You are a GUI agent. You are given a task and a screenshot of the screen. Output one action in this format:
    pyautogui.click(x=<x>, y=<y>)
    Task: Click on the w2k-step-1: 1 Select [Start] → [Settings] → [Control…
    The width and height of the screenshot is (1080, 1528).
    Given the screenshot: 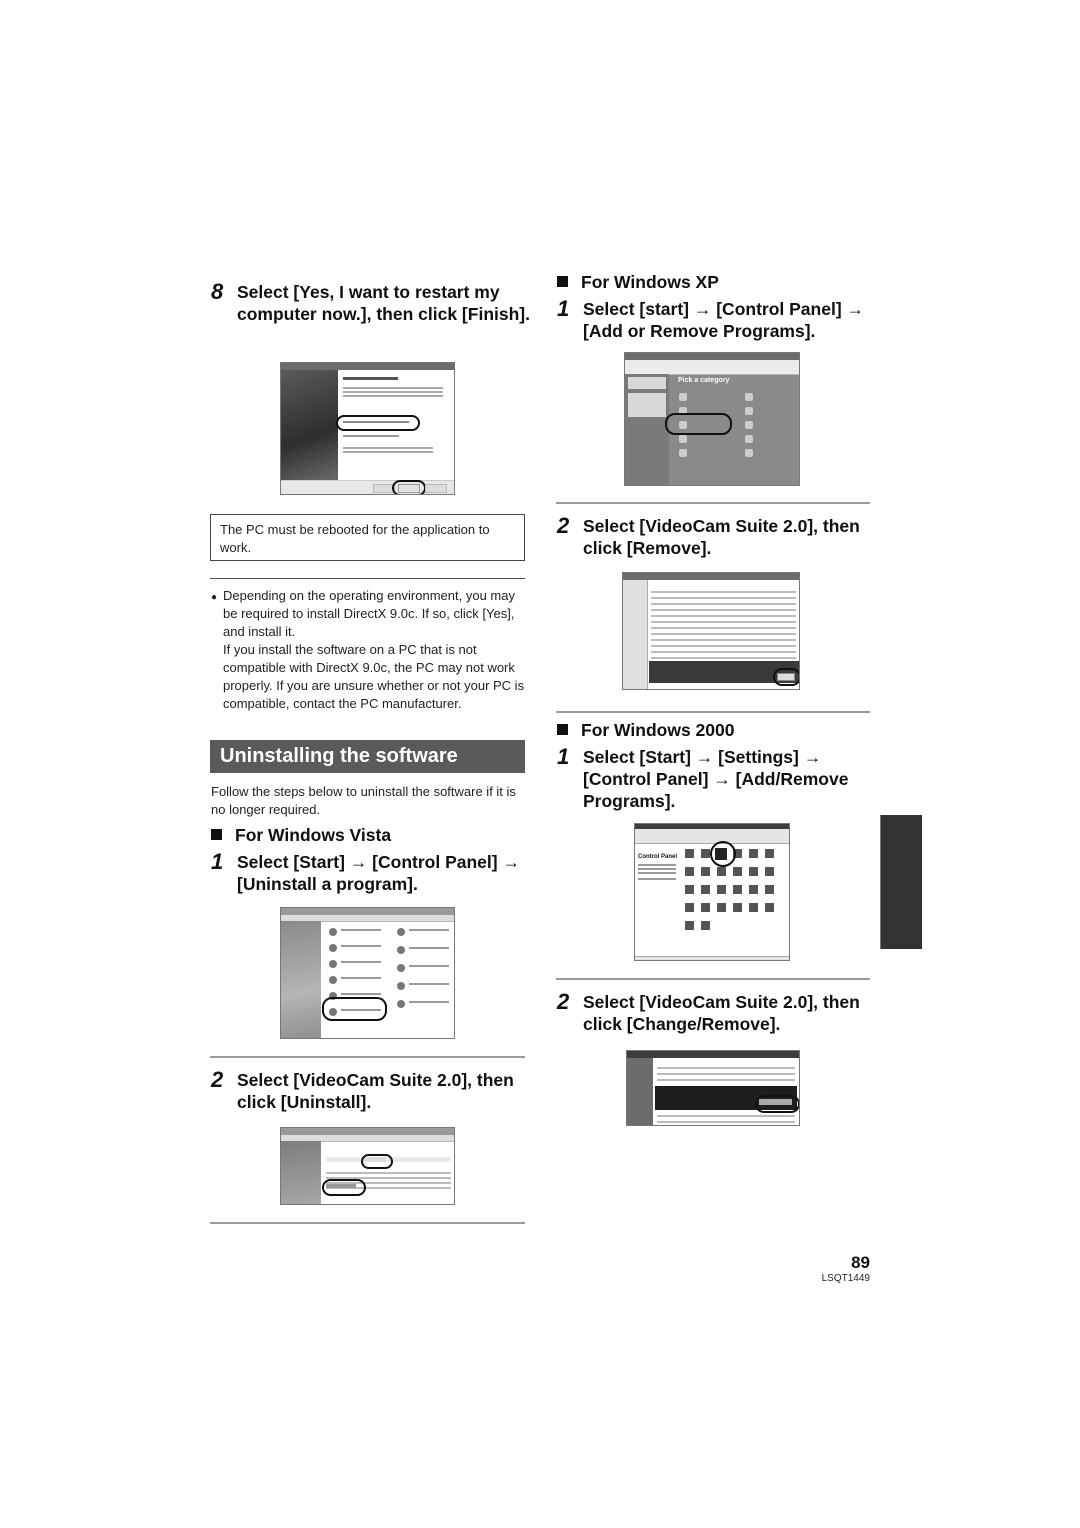 What is the action you would take?
    pyautogui.click(x=717, y=779)
    